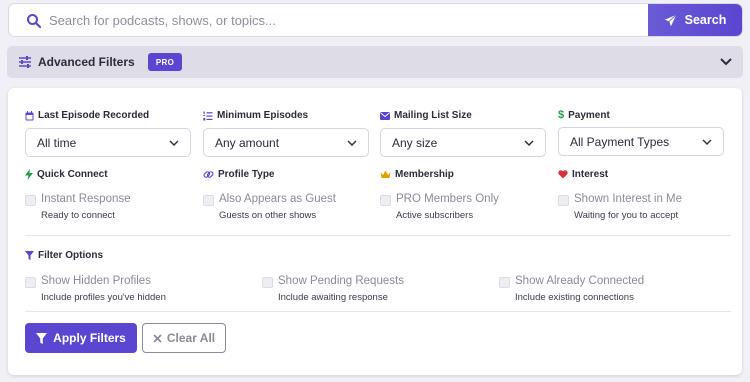 The height and width of the screenshot is (382, 750). Describe the element at coordinates (670, 19) in the screenshot. I see `send-icon` at that location.